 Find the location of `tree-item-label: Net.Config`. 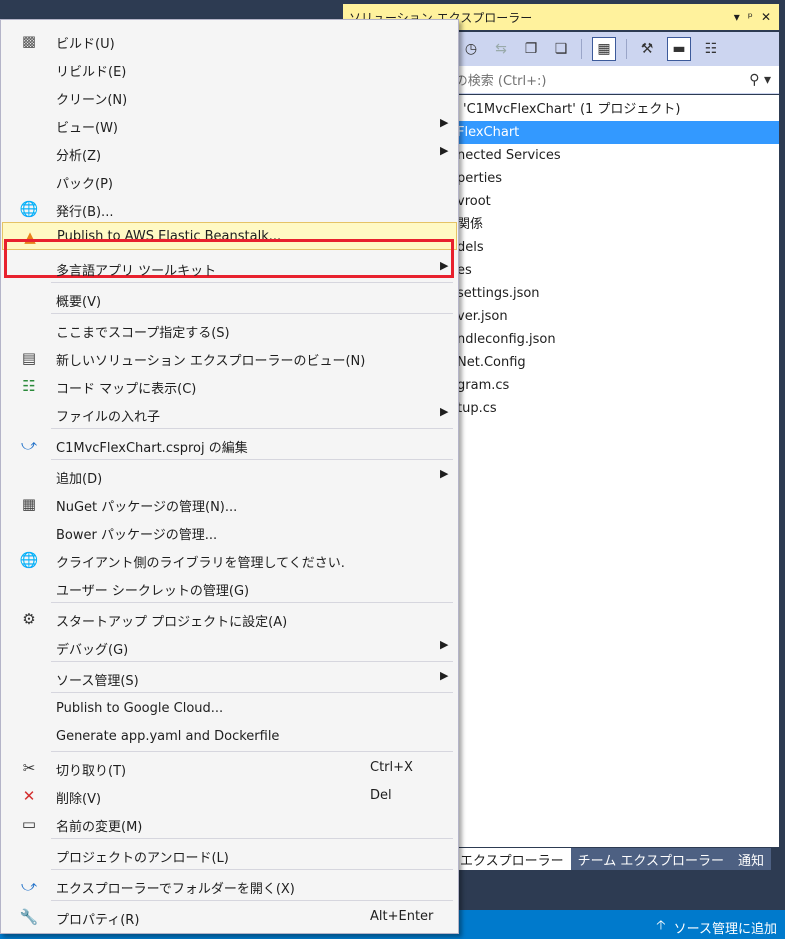

tree-item-label: Net.Config is located at coordinates (491, 362).